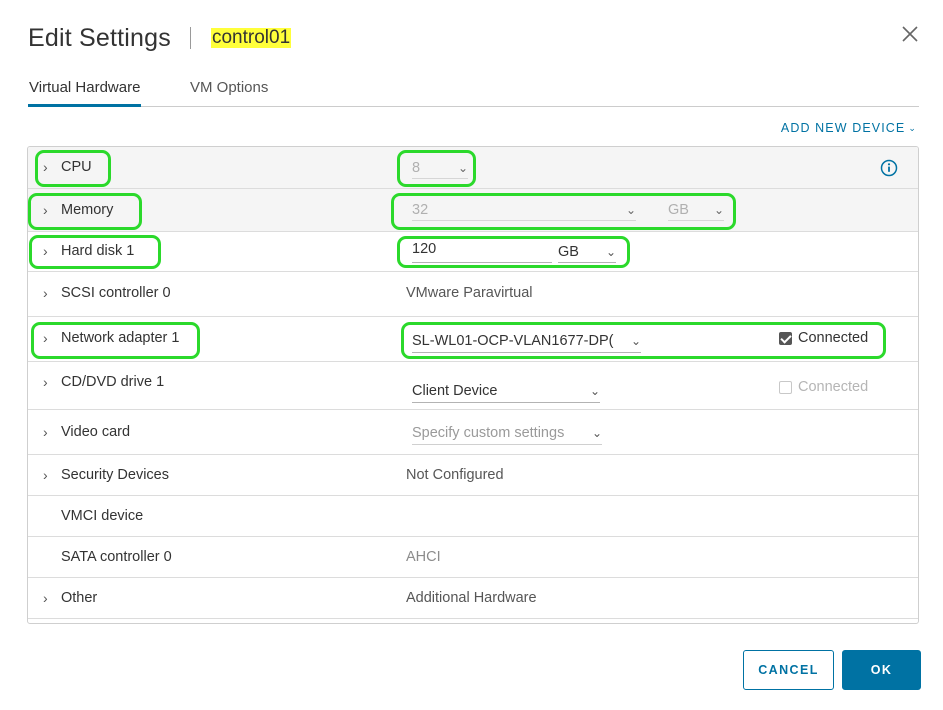 Image resolution: width=943 pixels, height=710 pixels. I want to click on network-select: SL-WL01-OCP-VLAN1677-DP( ⌄, so click(526, 341).